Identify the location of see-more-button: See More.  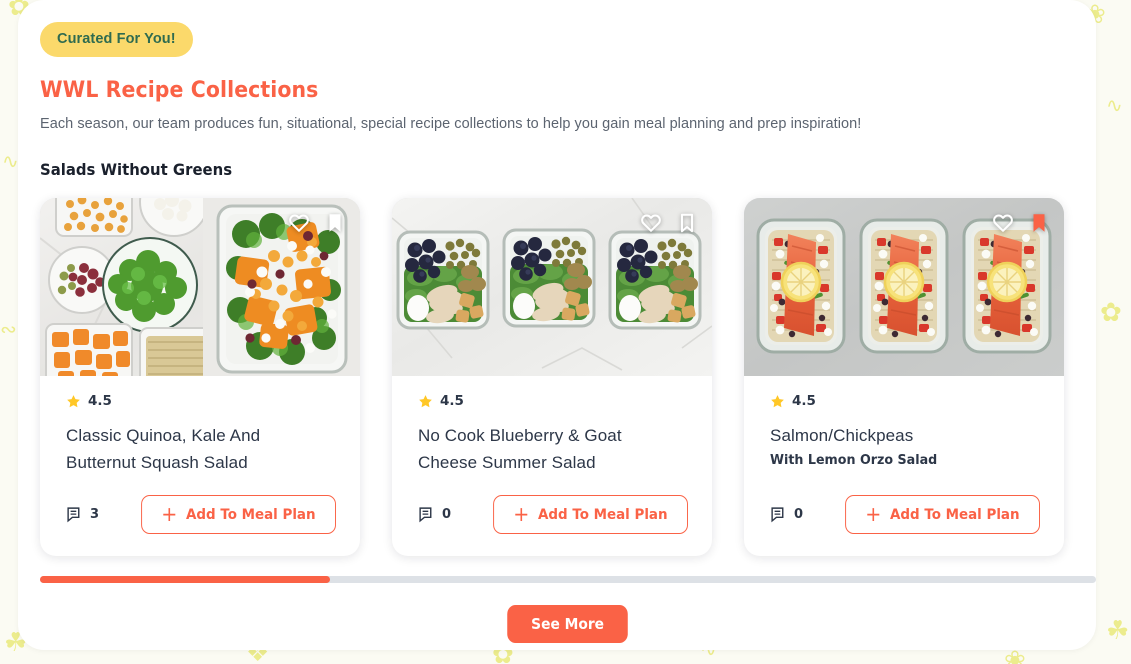
(568, 624).